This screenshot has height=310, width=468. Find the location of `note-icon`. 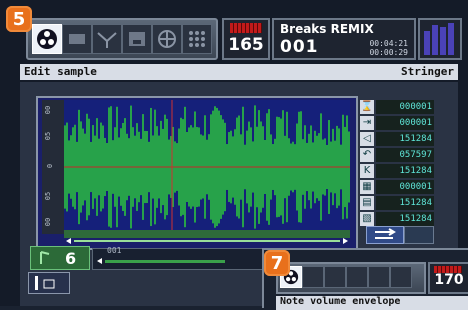

note-icon is located at coordinates (45, 257).